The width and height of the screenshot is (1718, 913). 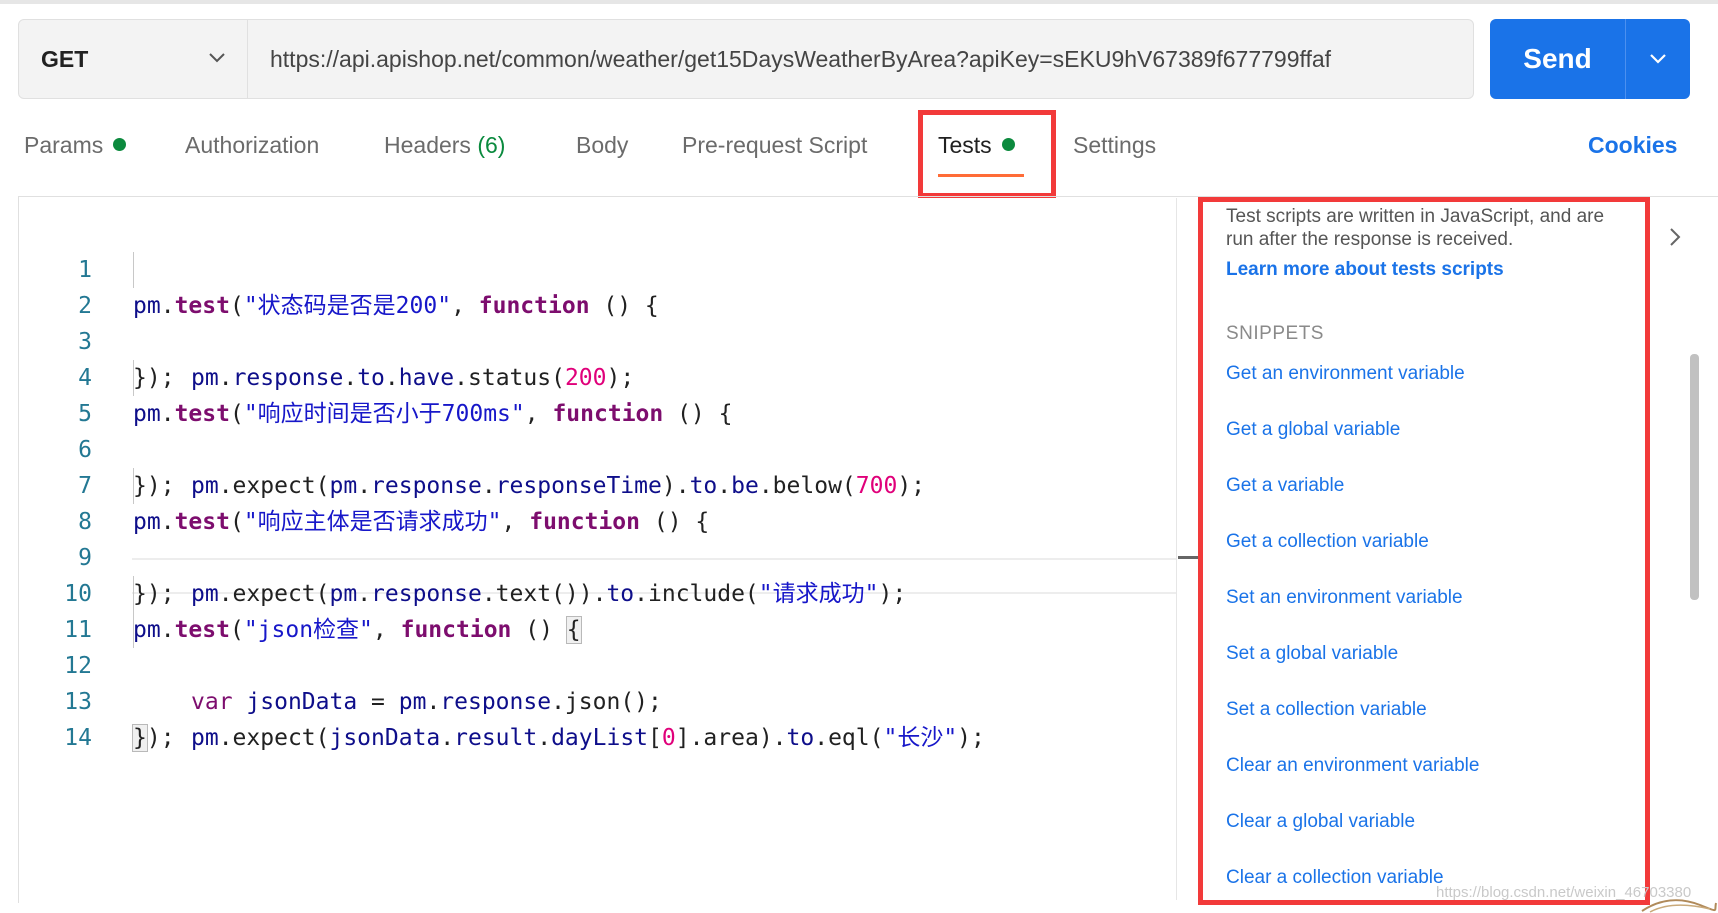 What do you see at coordinates (598, 555) in the screenshot?
I see `code-line: 9 });` at bounding box center [598, 555].